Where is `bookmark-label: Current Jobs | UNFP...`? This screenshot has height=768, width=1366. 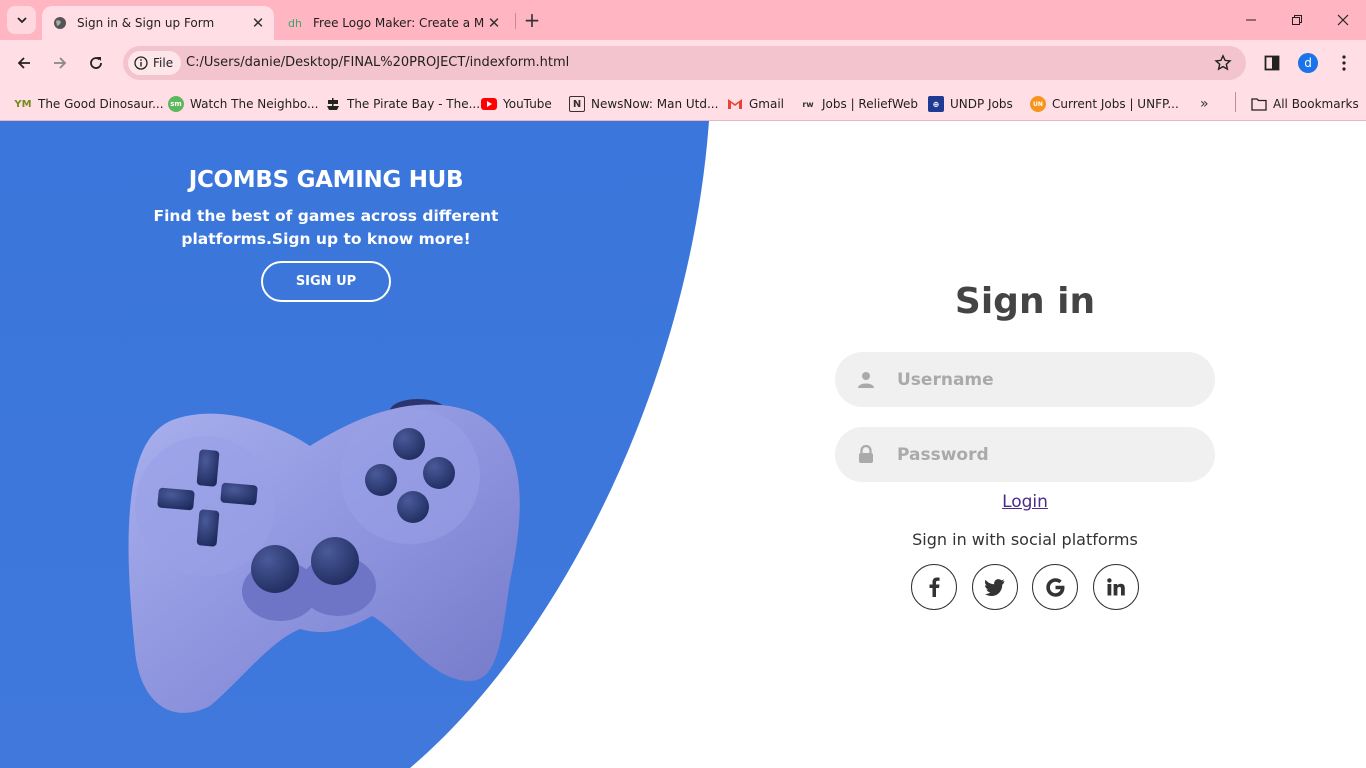 bookmark-label: Current Jobs | UNFP... is located at coordinates (1115, 104).